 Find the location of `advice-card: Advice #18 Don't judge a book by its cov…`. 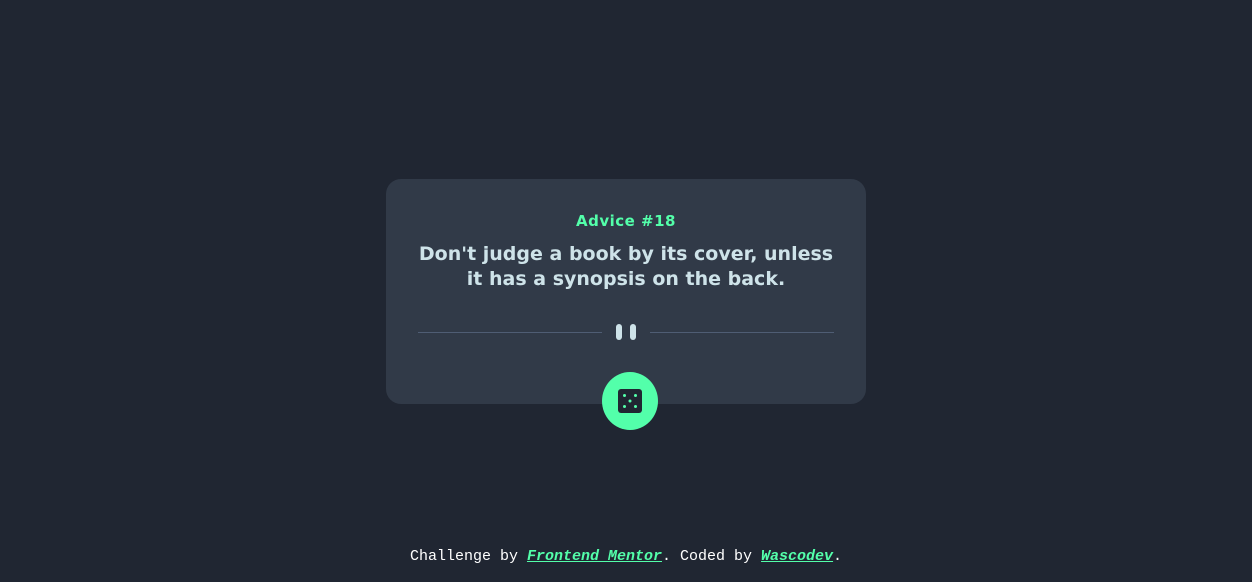

advice-card: Advice #18 Don't judge a book by its cov… is located at coordinates (626, 291).